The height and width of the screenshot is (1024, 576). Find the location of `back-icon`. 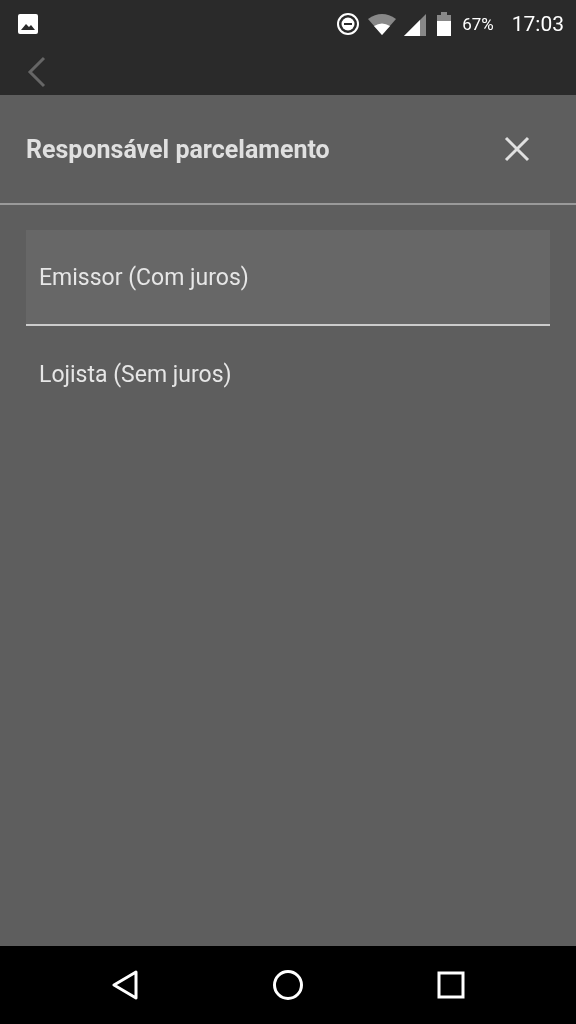

back-icon is located at coordinates (124, 985).